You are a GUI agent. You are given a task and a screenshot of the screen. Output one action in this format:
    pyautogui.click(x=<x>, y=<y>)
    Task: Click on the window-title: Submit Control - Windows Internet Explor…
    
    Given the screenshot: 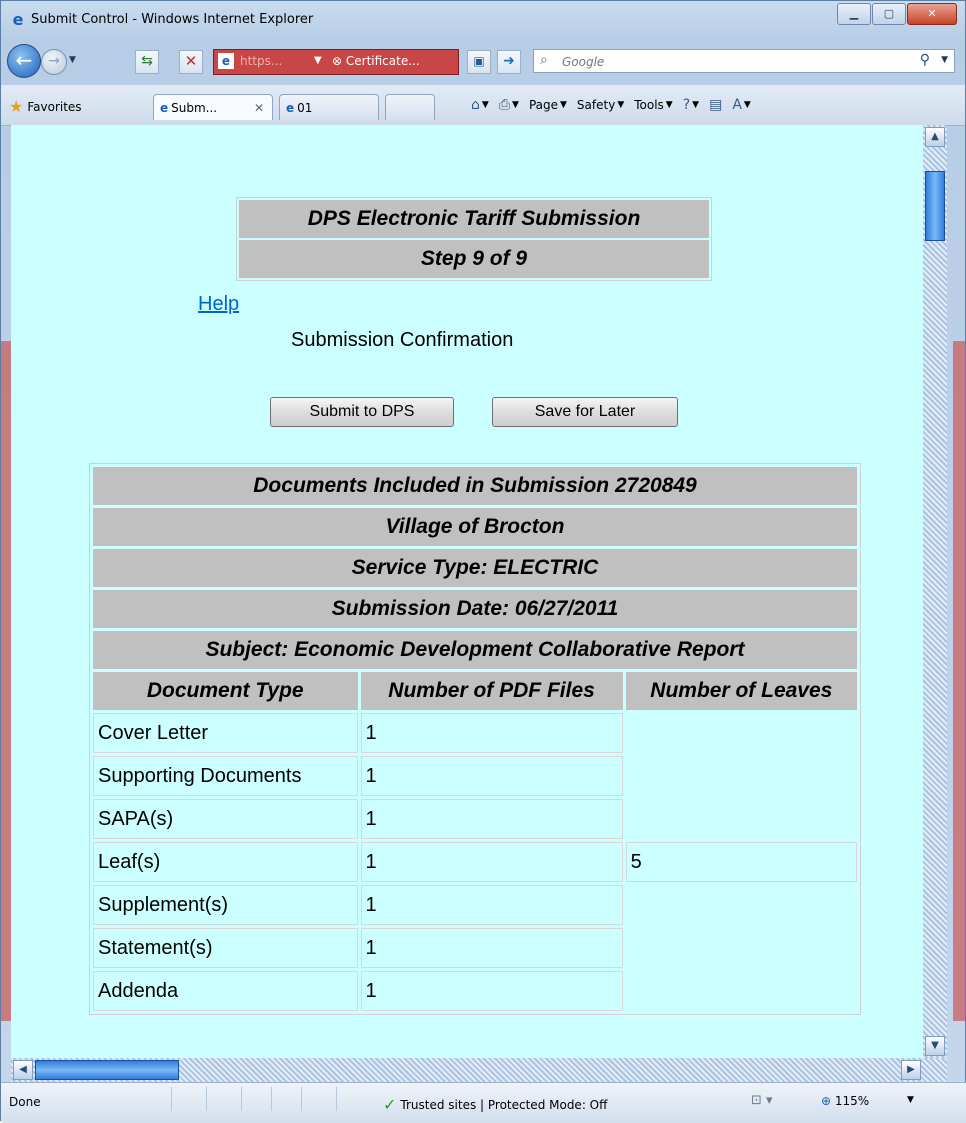 What is the action you would take?
    pyautogui.click(x=172, y=19)
    